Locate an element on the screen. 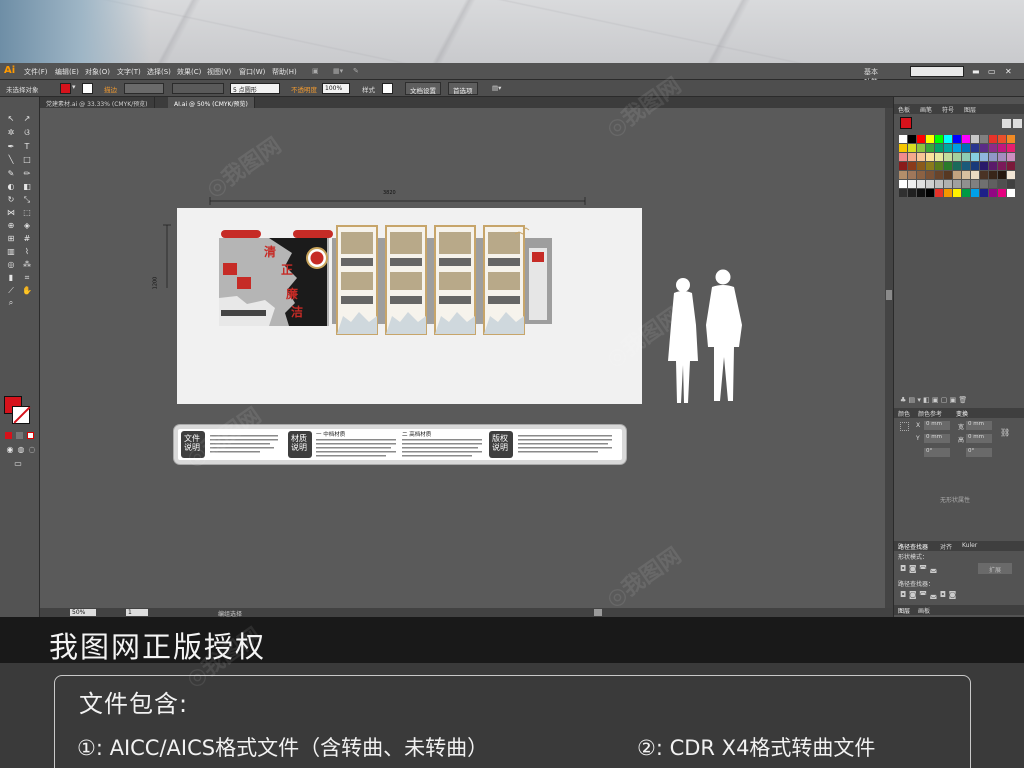 This screenshot has width=1024, height=768. opacity-field: 100% is located at coordinates (336, 88).